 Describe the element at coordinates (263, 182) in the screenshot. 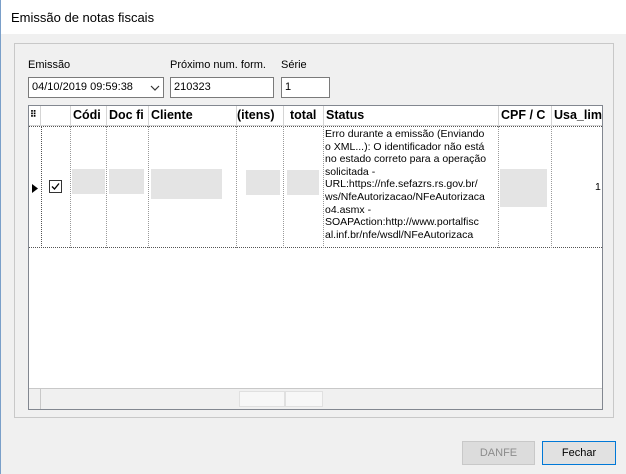

I see `redacted-itens` at that location.